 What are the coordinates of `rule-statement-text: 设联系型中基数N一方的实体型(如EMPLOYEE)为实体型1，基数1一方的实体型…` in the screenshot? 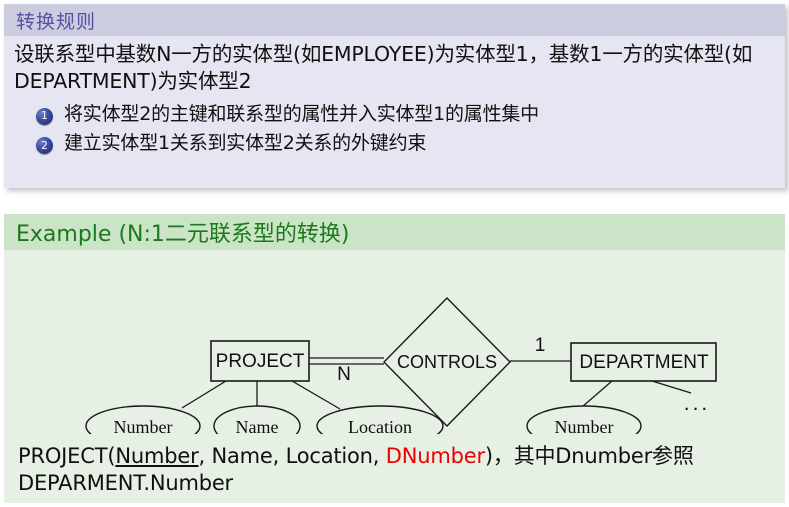 It's located at (383, 68).